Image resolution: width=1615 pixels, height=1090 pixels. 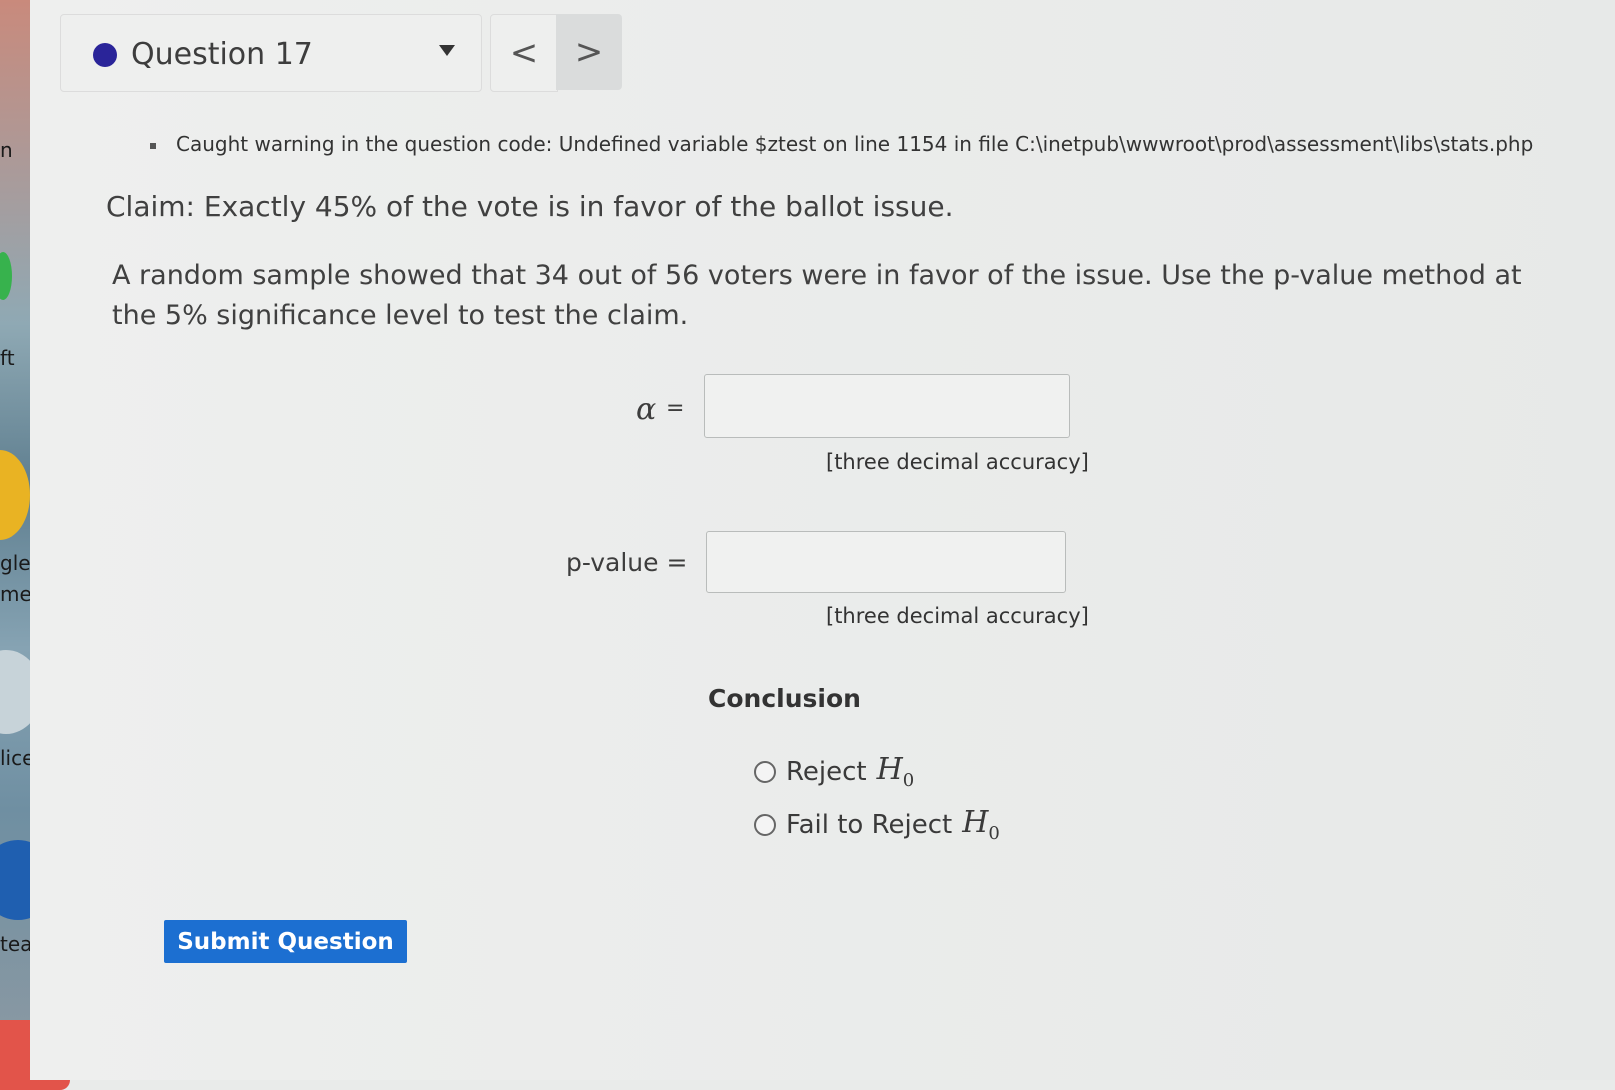 What do you see at coordinates (285, 941) in the screenshot?
I see `submit-question-button: Submit Question` at bounding box center [285, 941].